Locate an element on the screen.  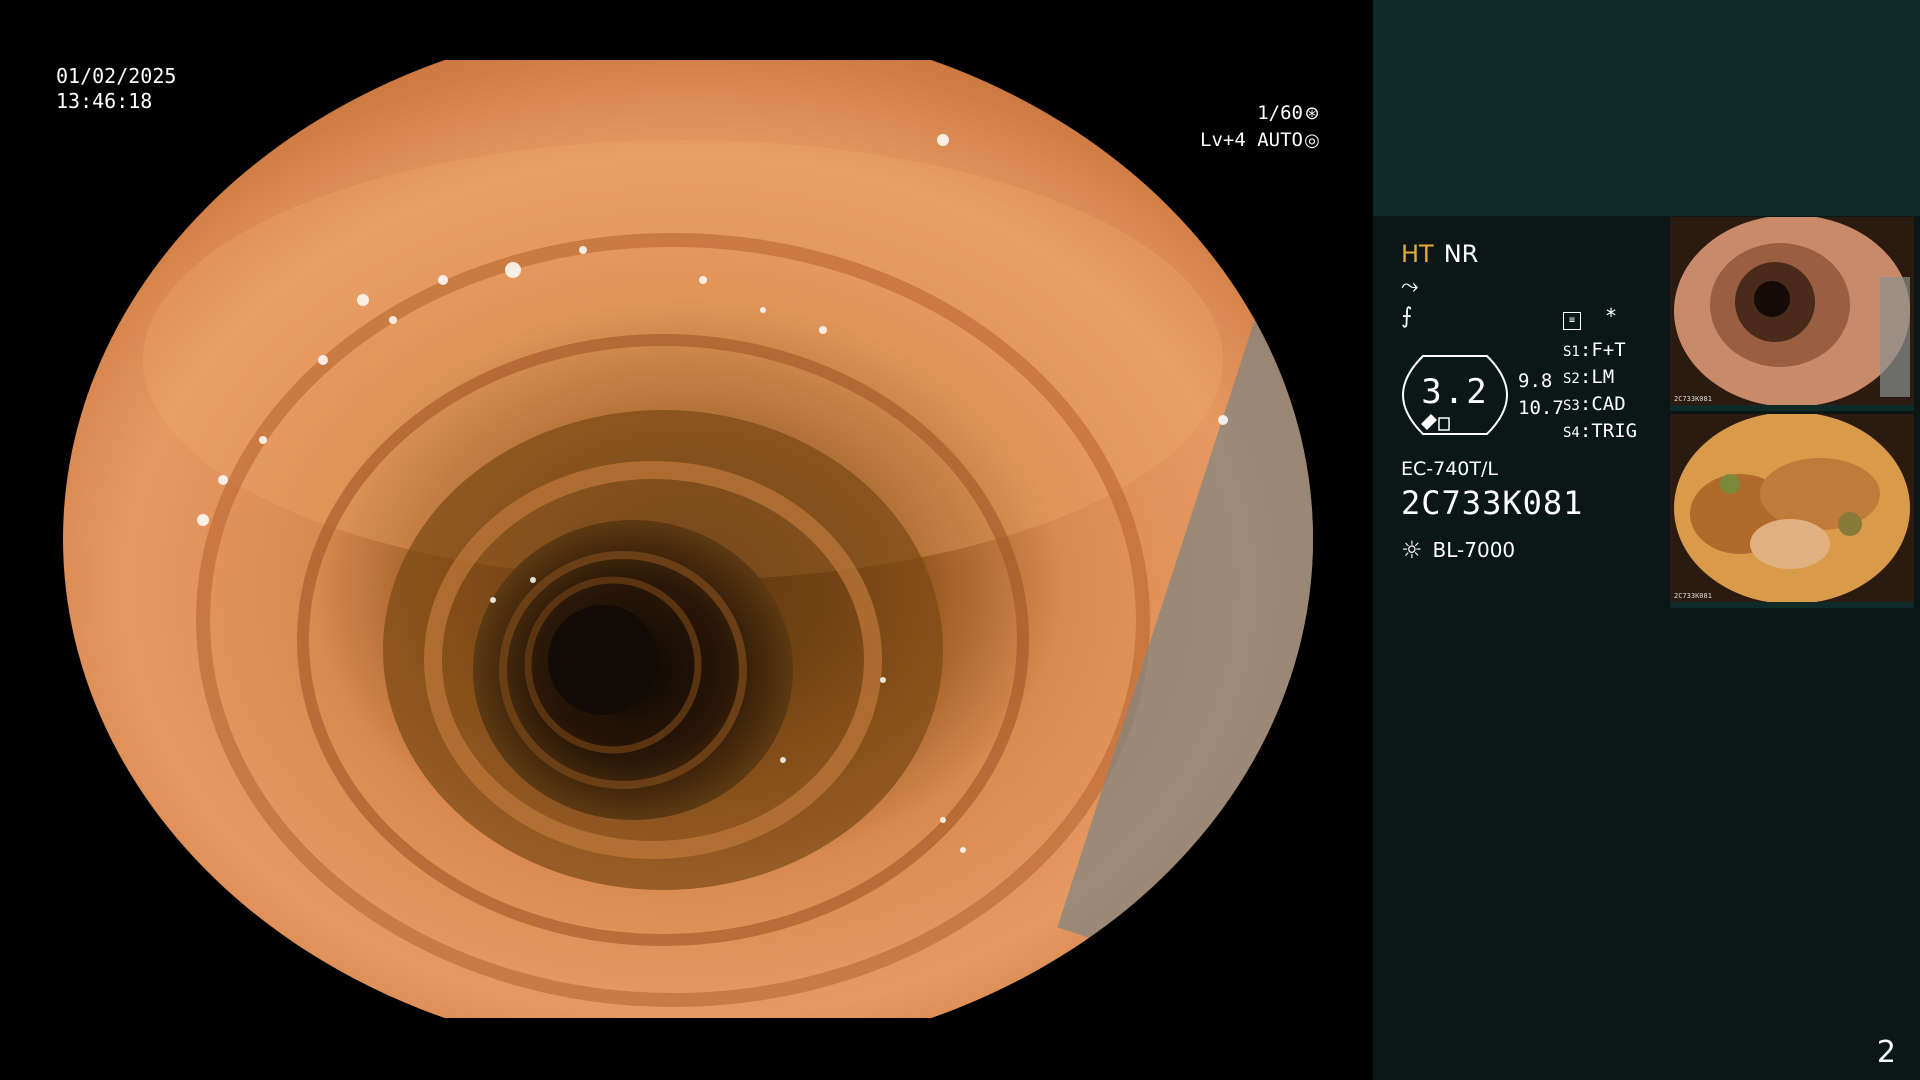
thumbnail-2: 2C733K081 is located at coordinates (1792, 511).